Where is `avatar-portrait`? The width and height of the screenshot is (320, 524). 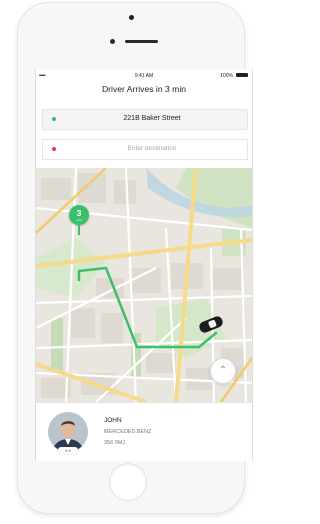 avatar-portrait is located at coordinates (68, 432).